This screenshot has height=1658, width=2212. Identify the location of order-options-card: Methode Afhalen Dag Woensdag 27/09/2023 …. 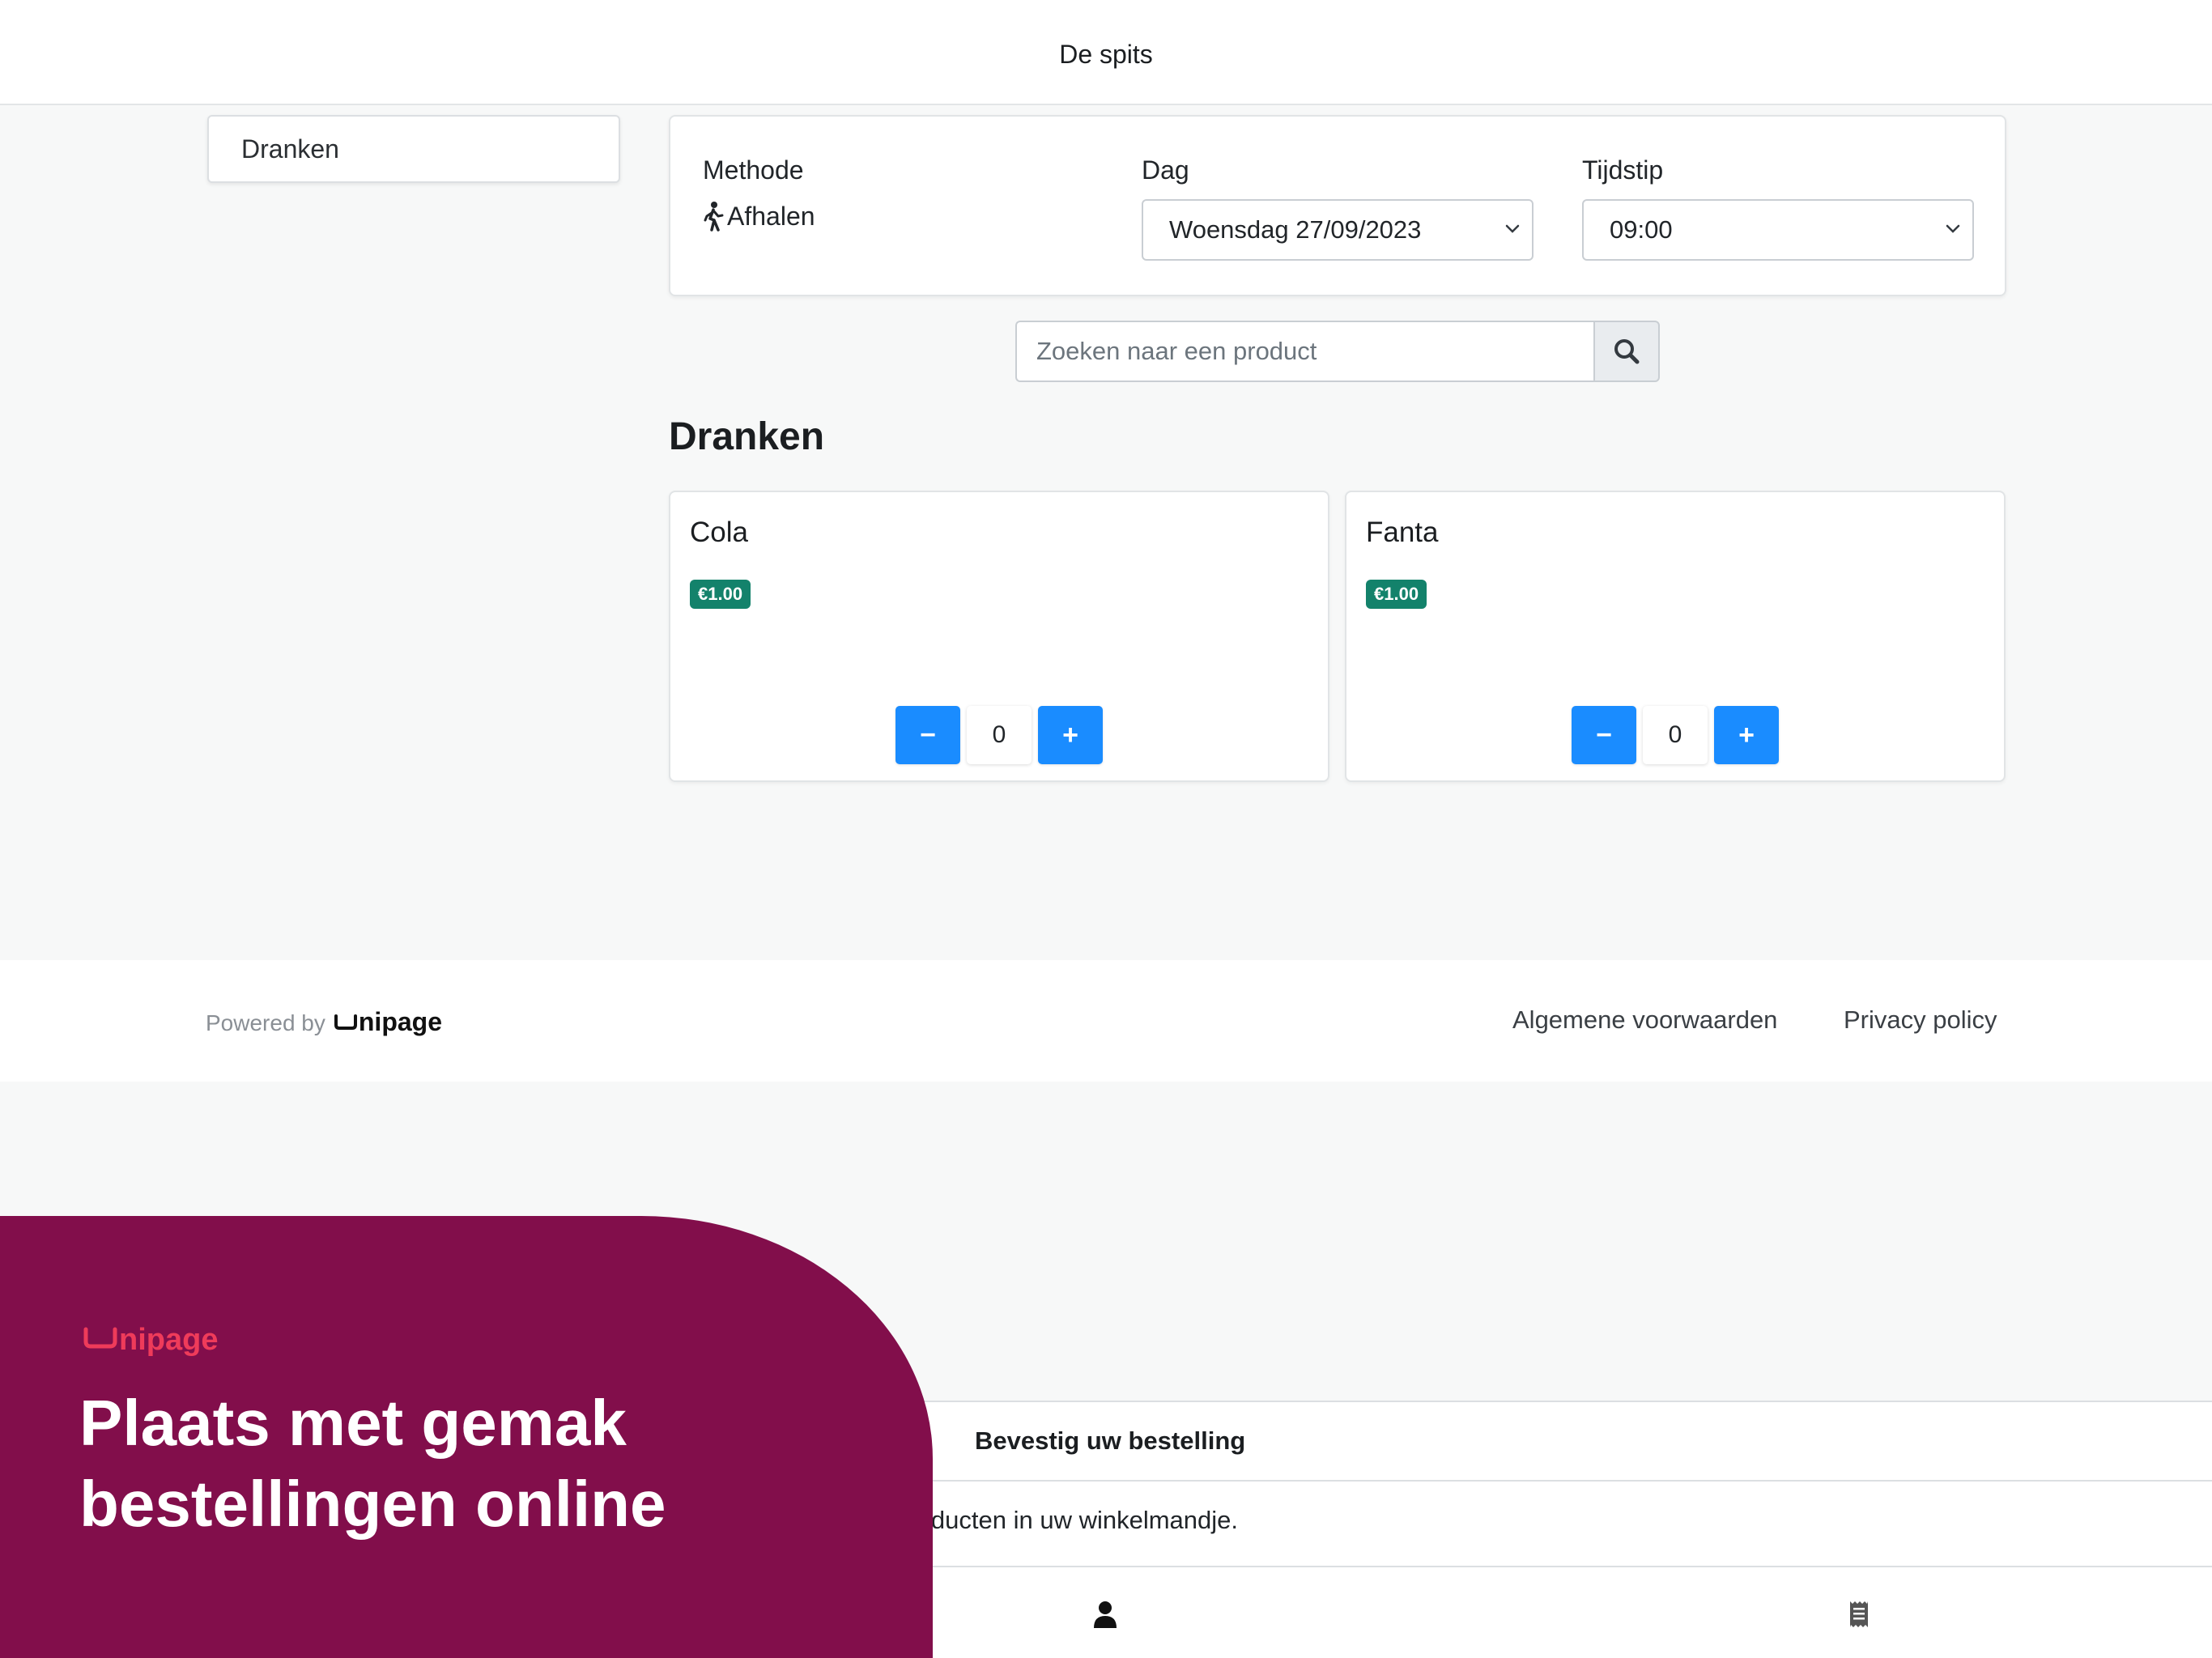
(1338, 205).